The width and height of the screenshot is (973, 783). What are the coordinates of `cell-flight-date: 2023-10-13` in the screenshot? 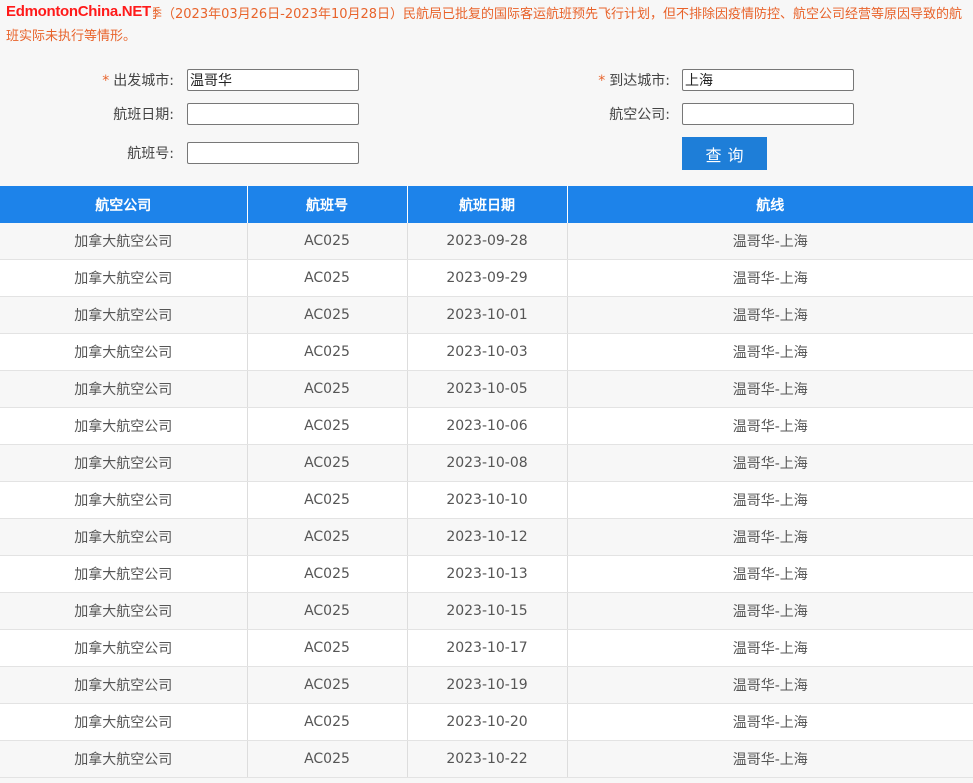 It's located at (487, 574).